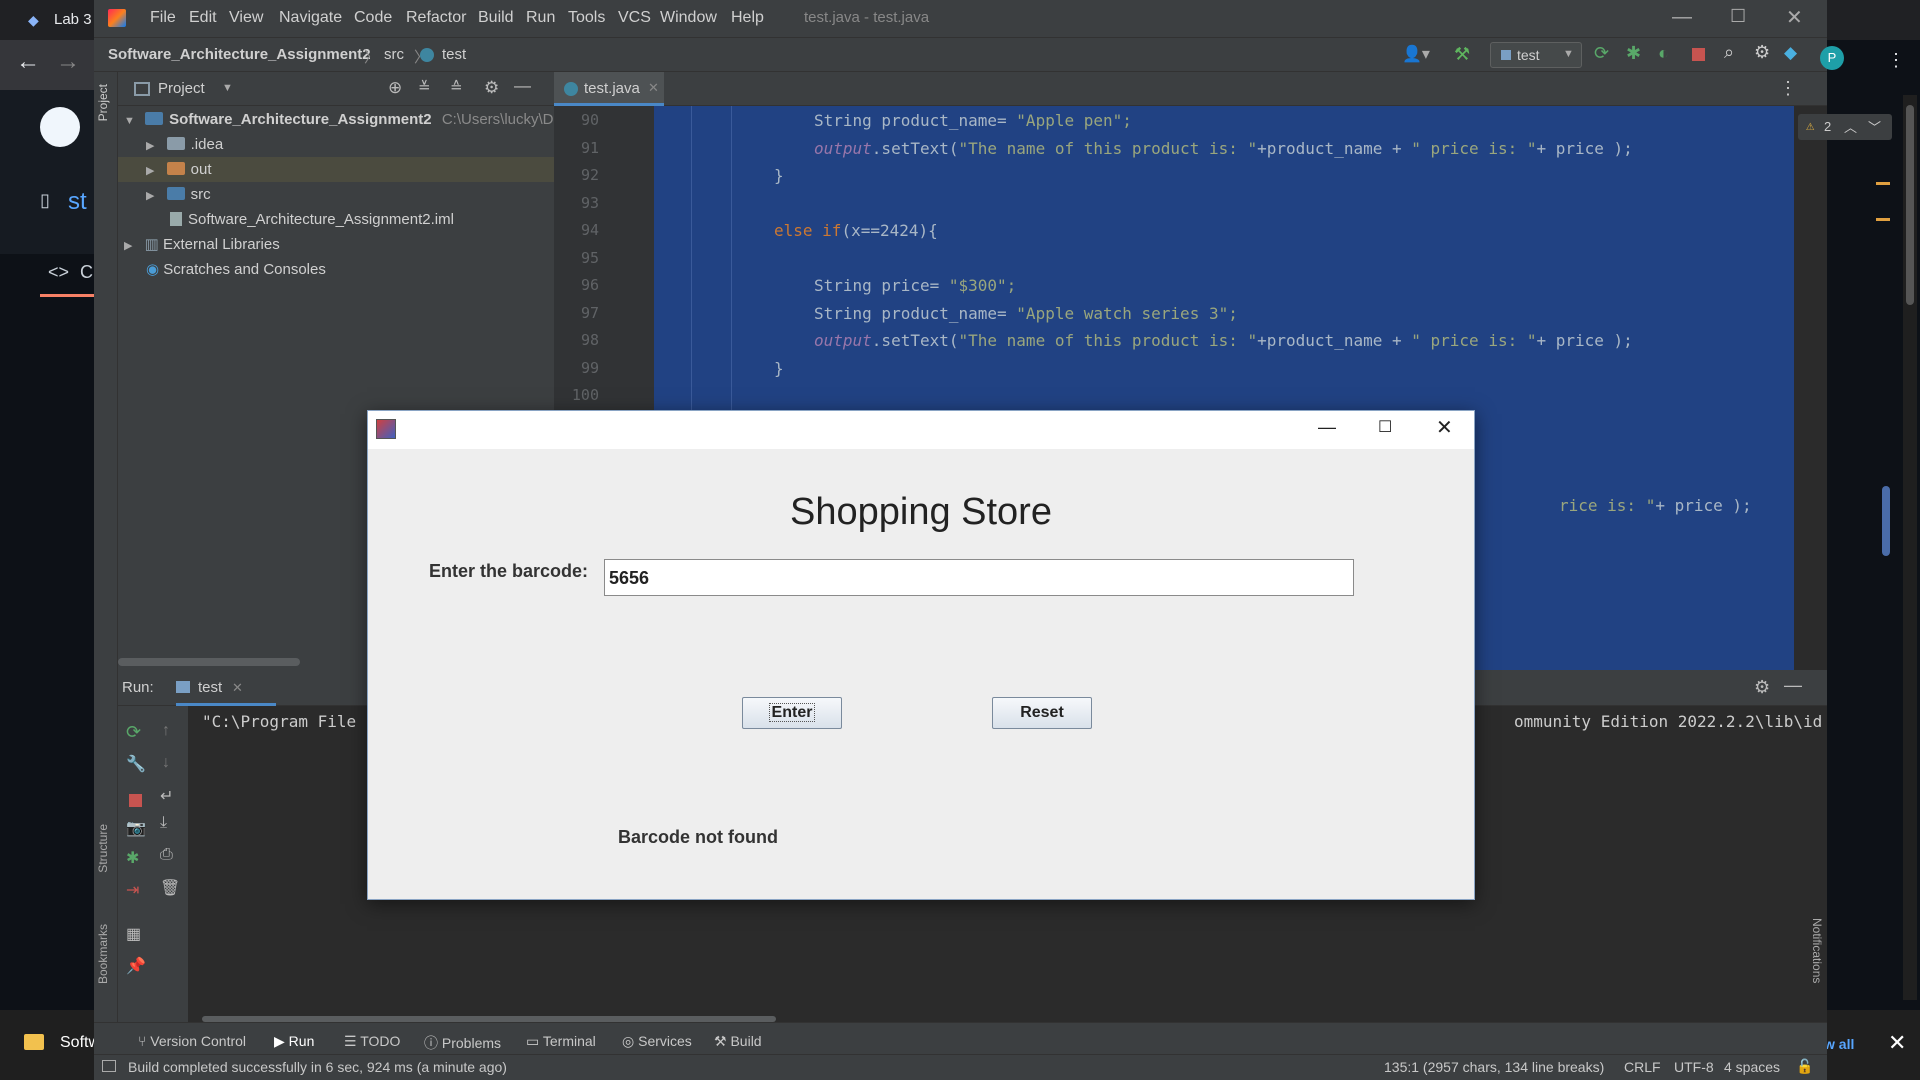 The height and width of the screenshot is (1080, 1920). I want to click on editor-scroll-thumb, so click(1886, 521).